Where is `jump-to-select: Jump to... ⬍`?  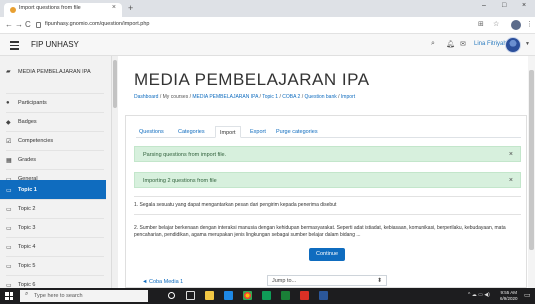
jump-to-select: Jump to... ⬍ is located at coordinates (327, 280).